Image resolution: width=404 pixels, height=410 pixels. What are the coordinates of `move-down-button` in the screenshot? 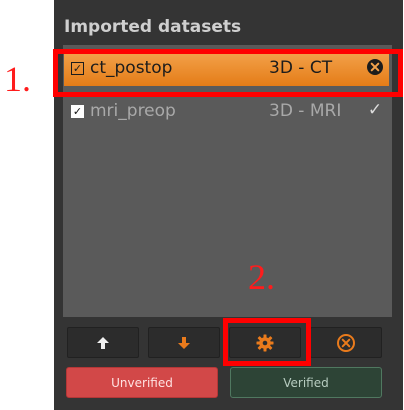 It's located at (184, 342).